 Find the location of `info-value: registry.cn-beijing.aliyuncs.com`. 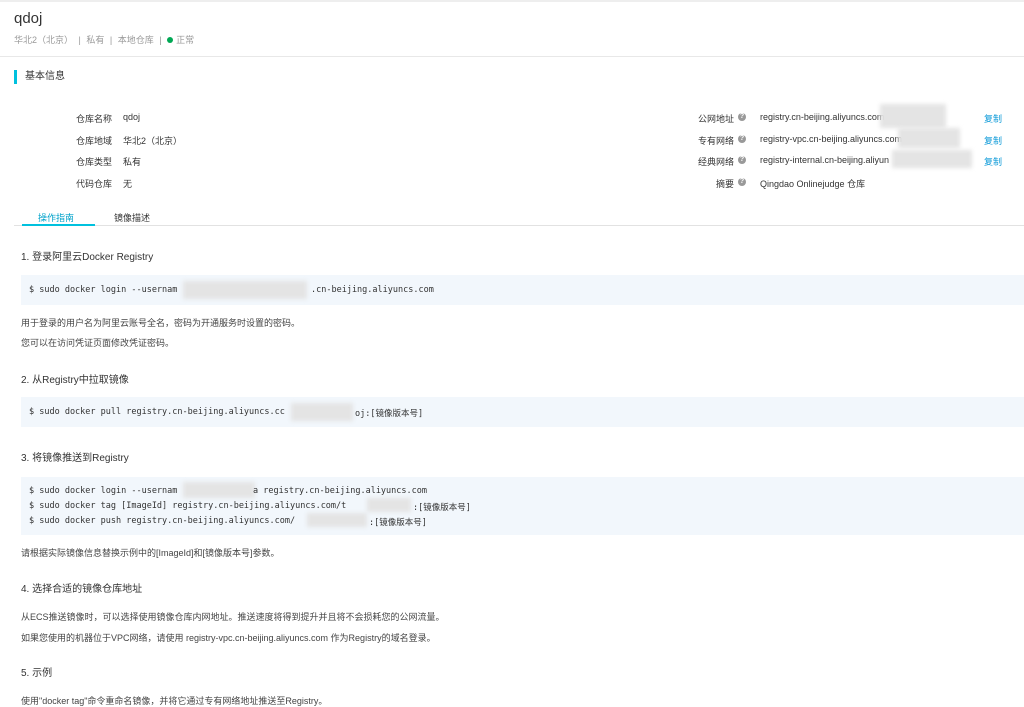

info-value: registry.cn-beijing.aliyuncs.com is located at coordinates (822, 117).